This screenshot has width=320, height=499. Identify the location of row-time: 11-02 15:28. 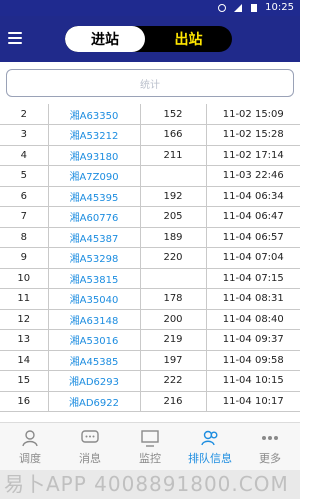
(253, 135).